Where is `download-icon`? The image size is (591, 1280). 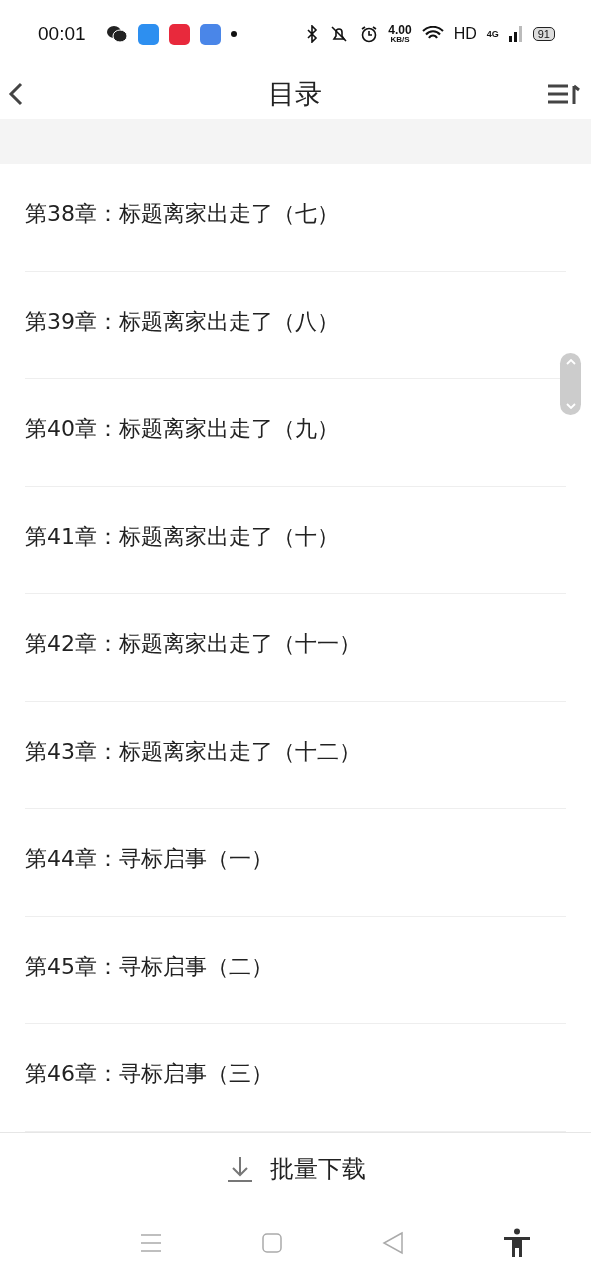
download-icon is located at coordinates (239, 1169).